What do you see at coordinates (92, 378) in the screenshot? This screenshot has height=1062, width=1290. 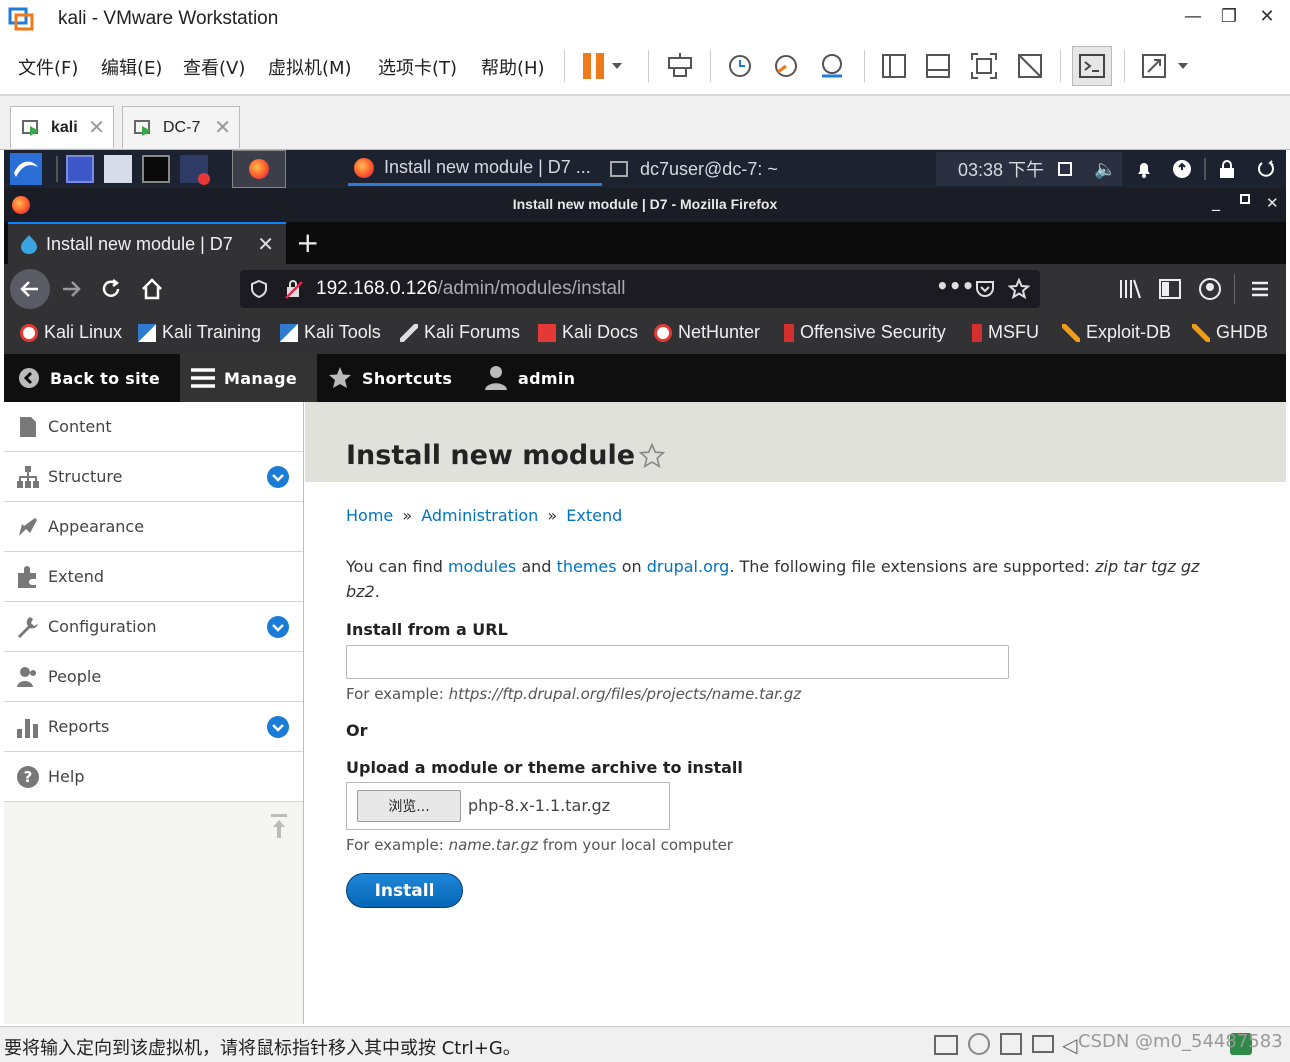 I see `back-to-site-link: Back to site` at bounding box center [92, 378].